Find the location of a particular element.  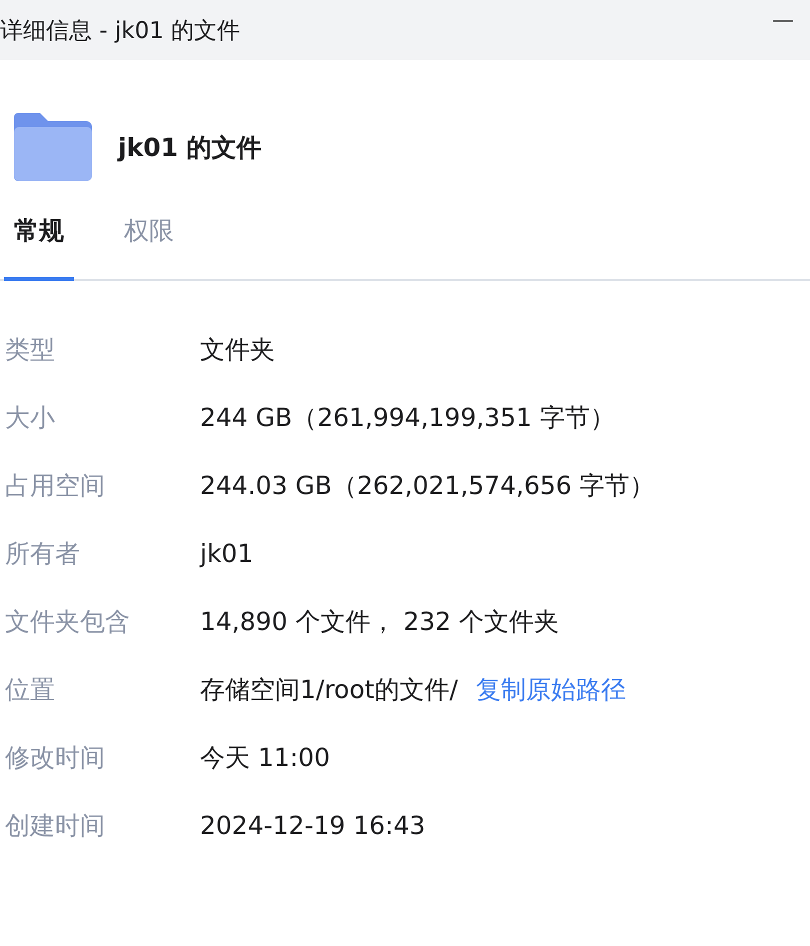

property-value: 2024-12-19 16:43 is located at coordinates (313, 826).